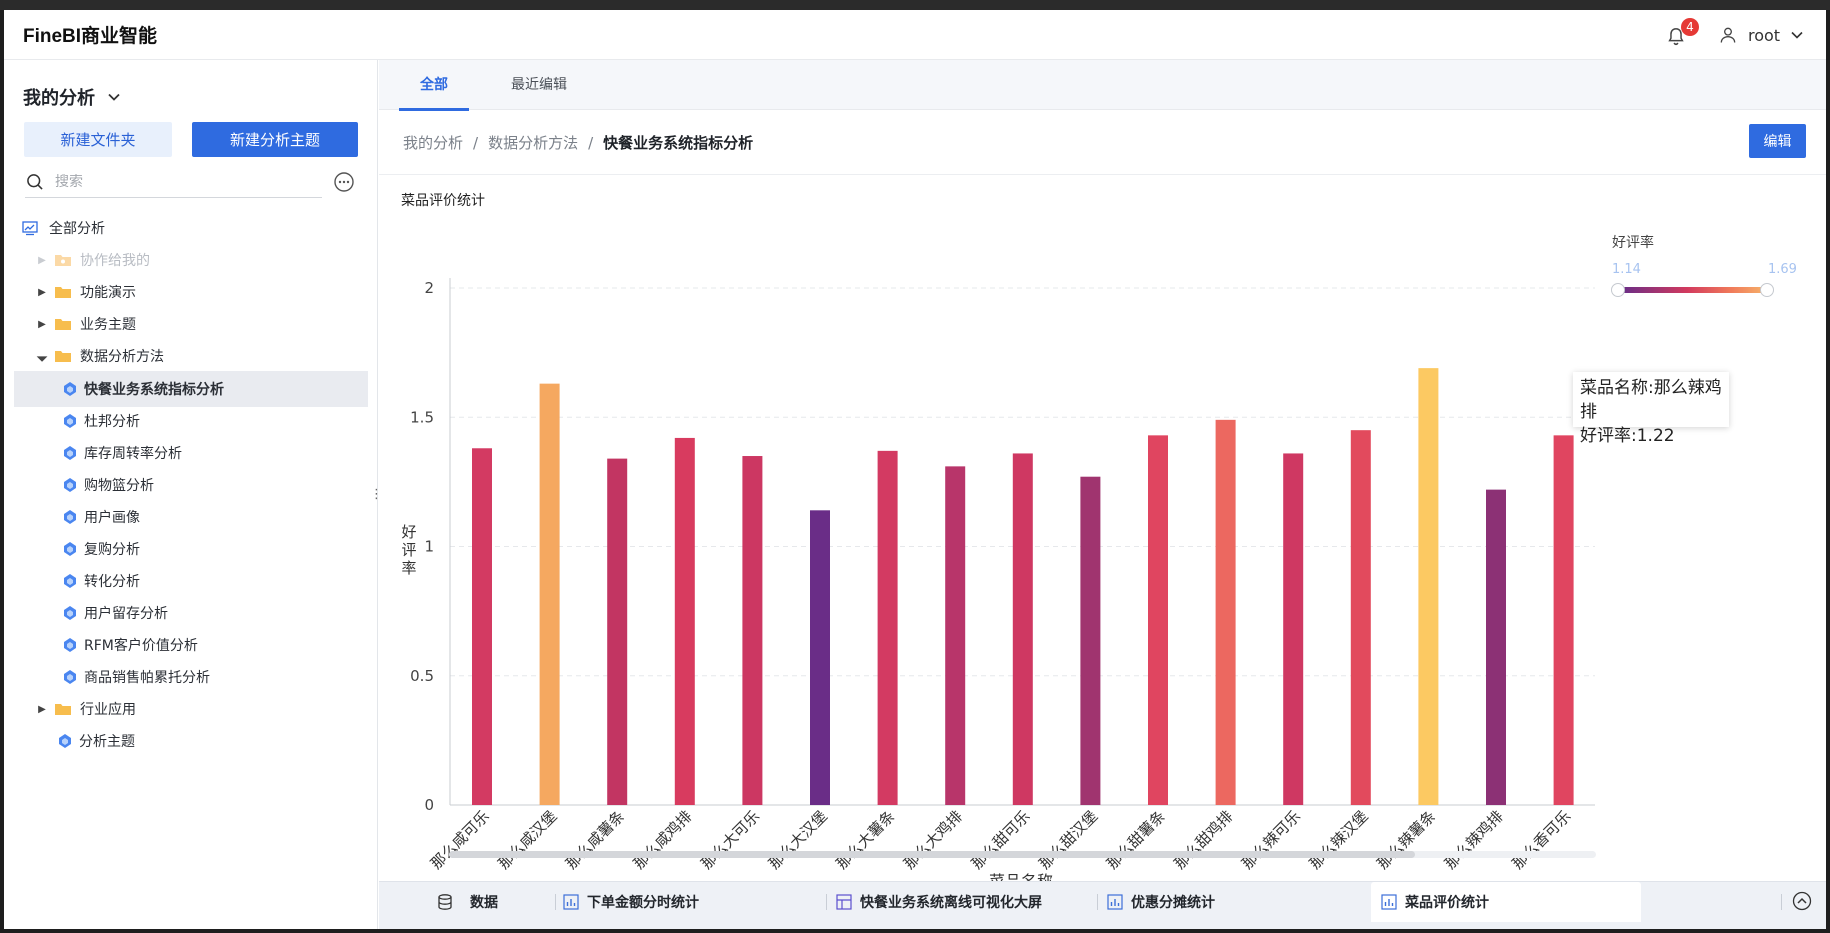 This screenshot has height=933, width=1830. What do you see at coordinates (186, 741) in the screenshot?
I see `tree-item-analysis-theme: 分析主题` at bounding box center [186, 741].